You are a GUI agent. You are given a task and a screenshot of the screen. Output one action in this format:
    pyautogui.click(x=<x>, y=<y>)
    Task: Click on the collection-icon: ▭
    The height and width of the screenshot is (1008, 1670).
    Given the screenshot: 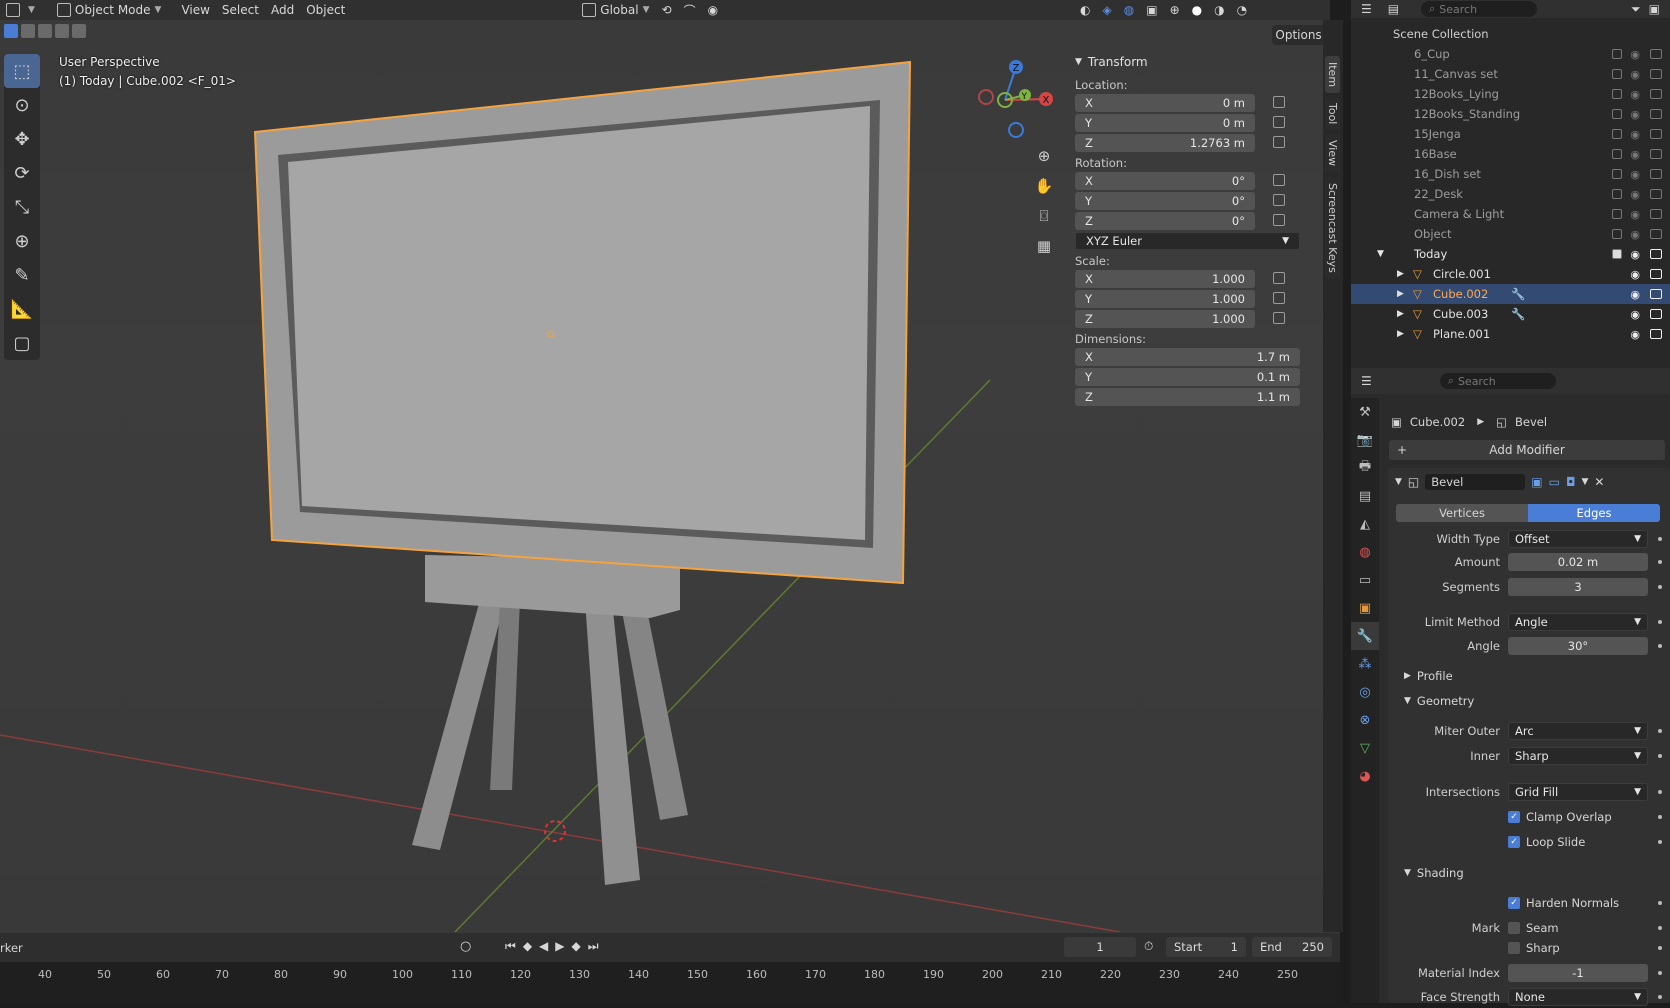 What is the action you would take?
    pyautogui.click(x=1365, y=580)
    